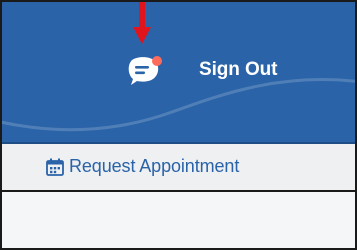 The height and width of the screenshot is (250, 357). What do you see at coordinates (154, 166) in the screenshot?
I see `request-appointment-label: Request Appointment` at bounding box center [154, 166].